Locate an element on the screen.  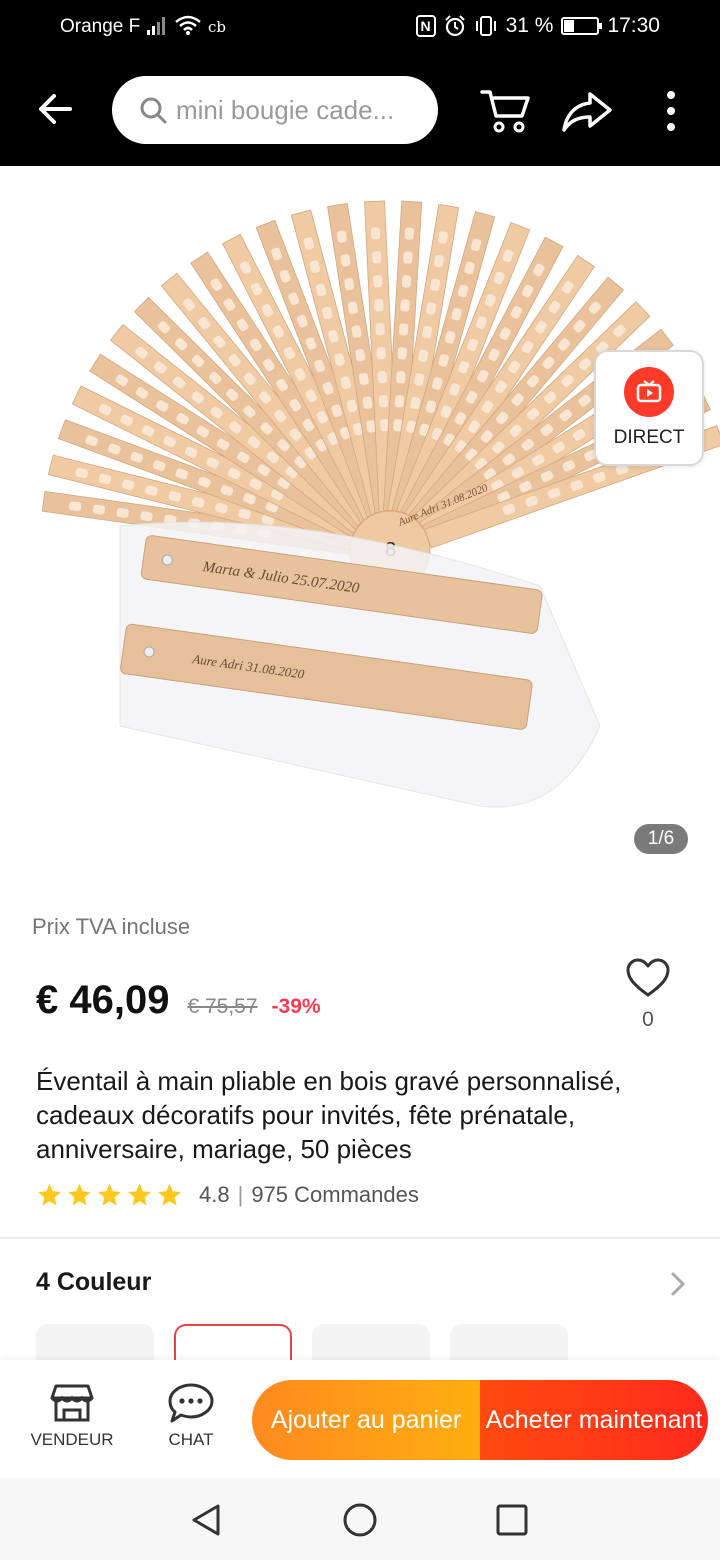
star-rating is located at coordinates (109, 1195).